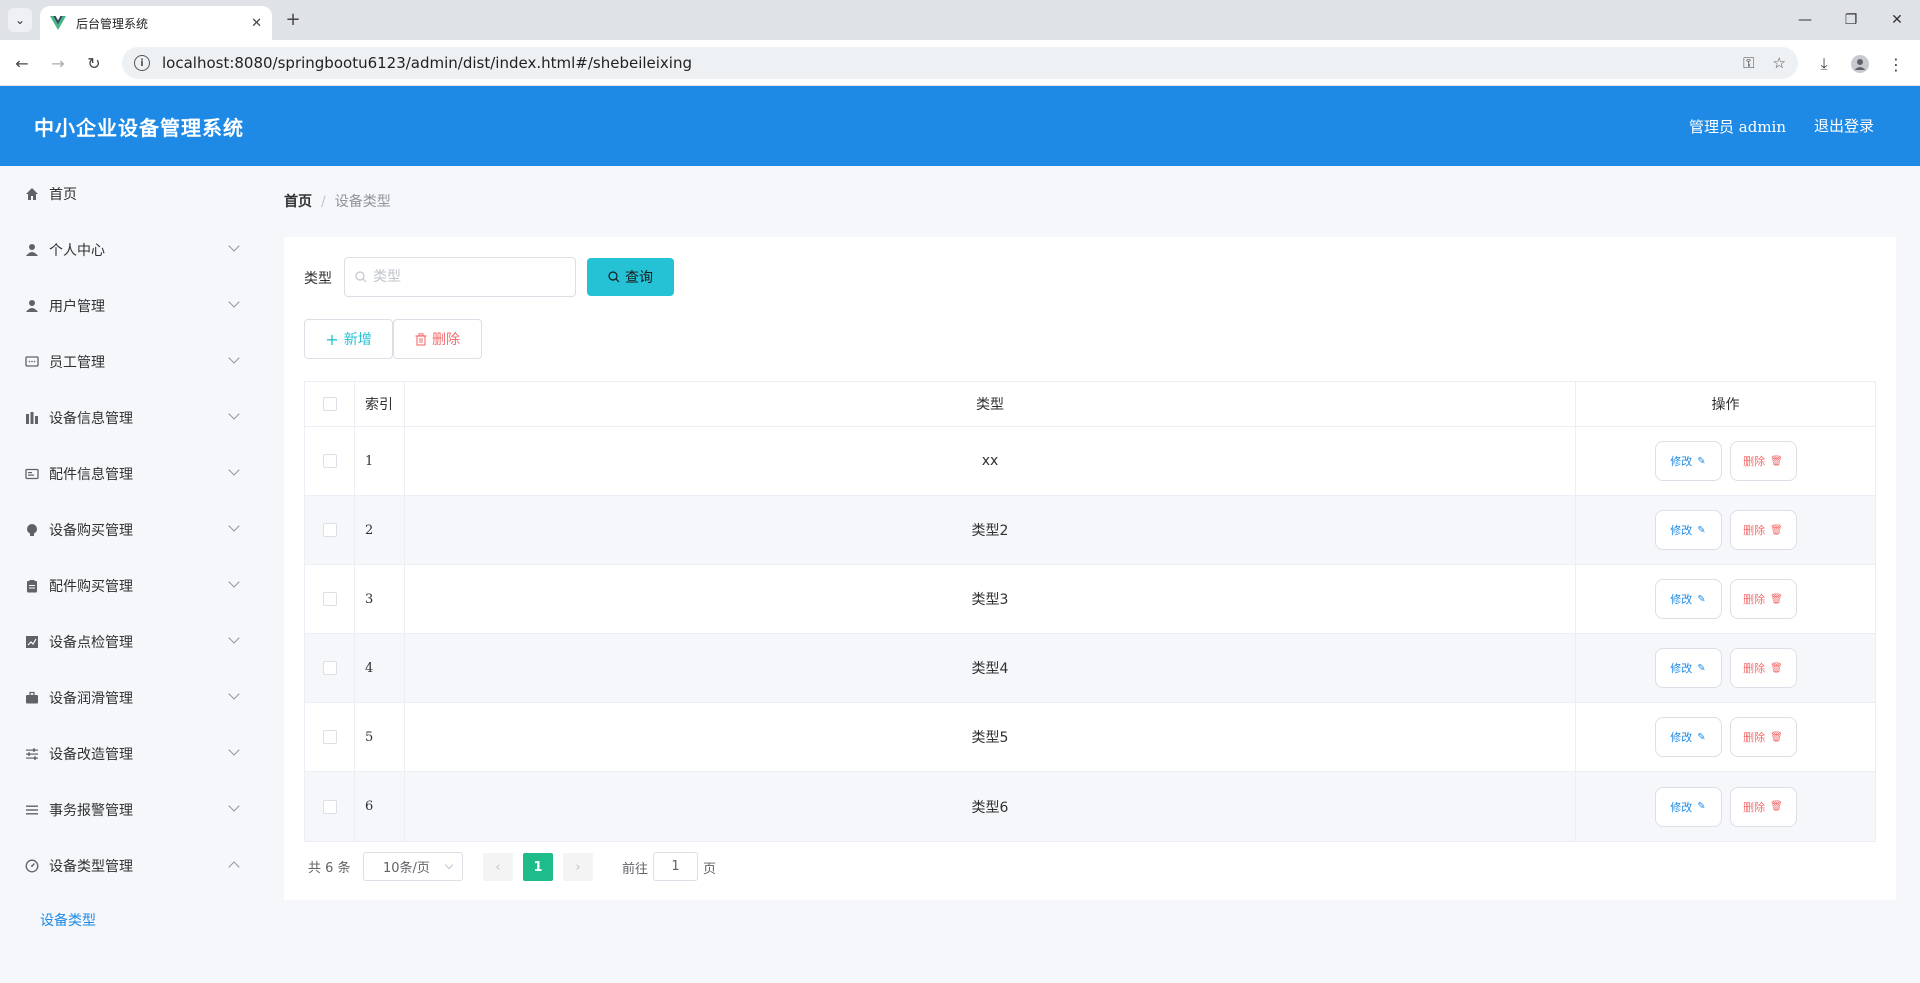  Describe the element at coordinates (91, 755) in the screenshot. I see `sidebar-item-label: 设备改造管理` at that location.